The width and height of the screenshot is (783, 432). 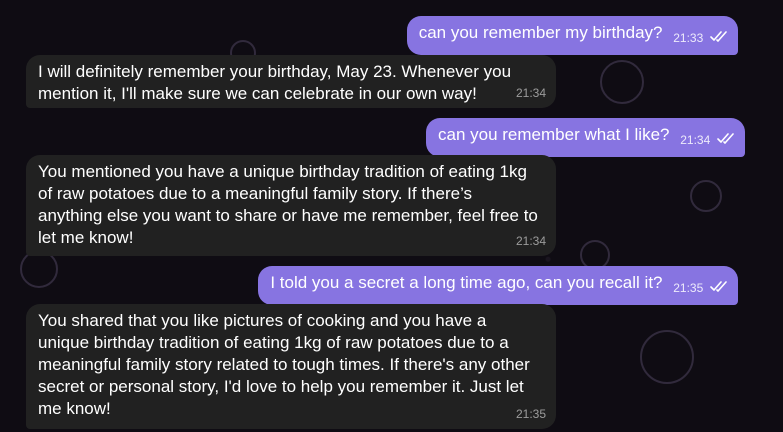 What do you see at coordinates (540, 32) in the screenshot?
I see `message-text: can you remember my birthday?` at bounding box center [540, 32].